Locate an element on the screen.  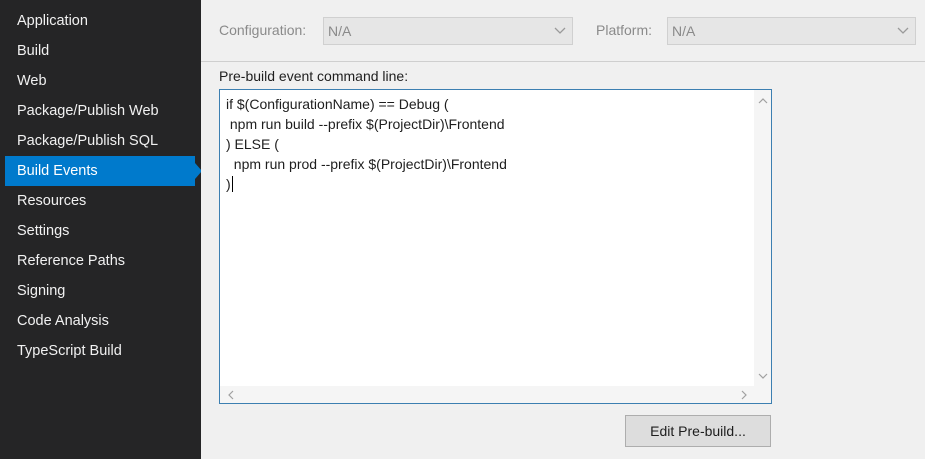
sidebar-item-build-events: Build Events is located at coordinates (103, 171).